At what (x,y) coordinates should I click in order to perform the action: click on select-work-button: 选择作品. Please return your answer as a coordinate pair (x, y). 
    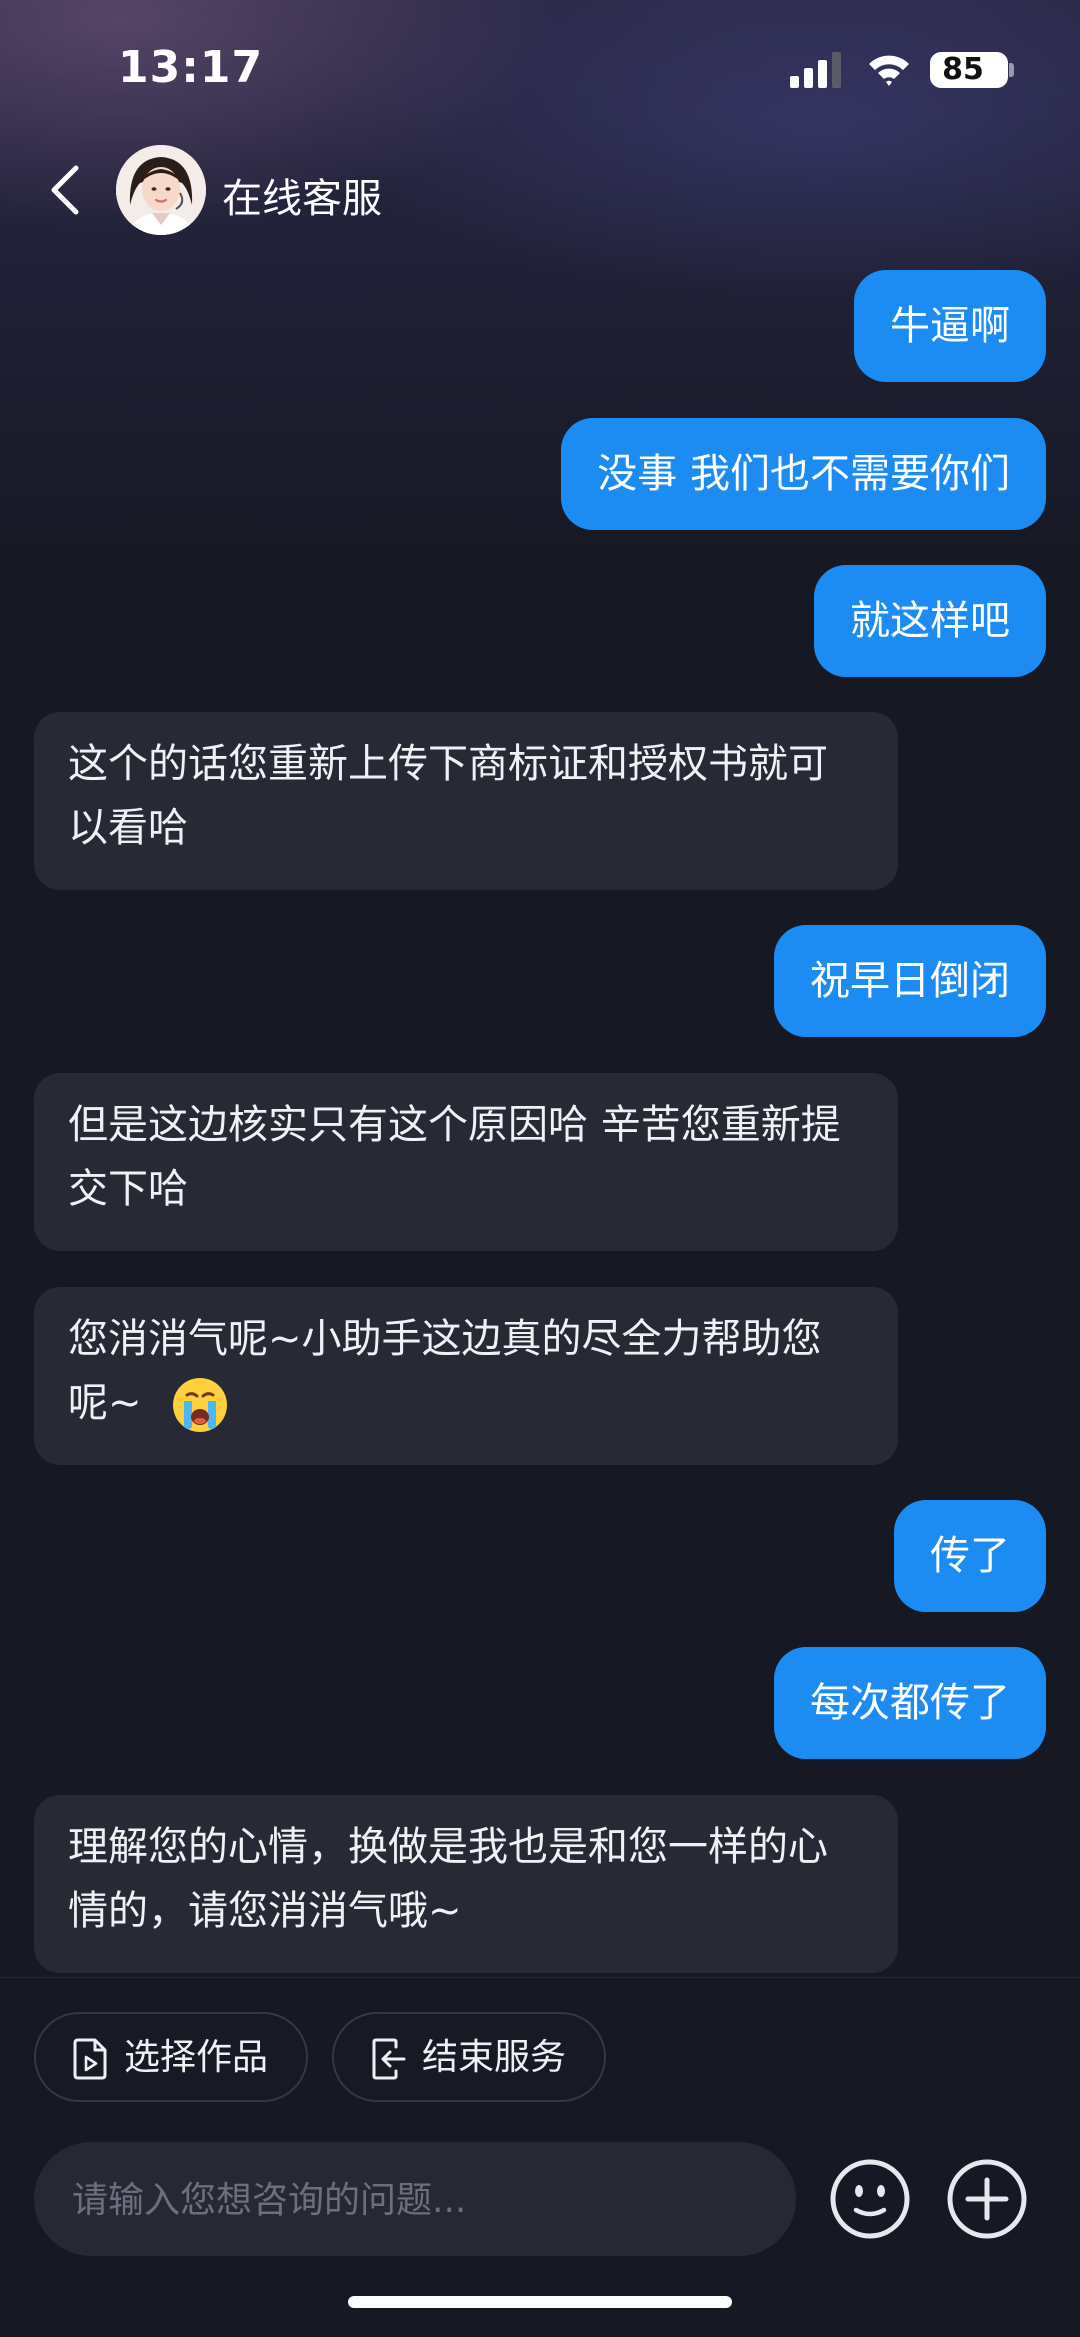
    Looking at the image, I should click on (171, 2057).